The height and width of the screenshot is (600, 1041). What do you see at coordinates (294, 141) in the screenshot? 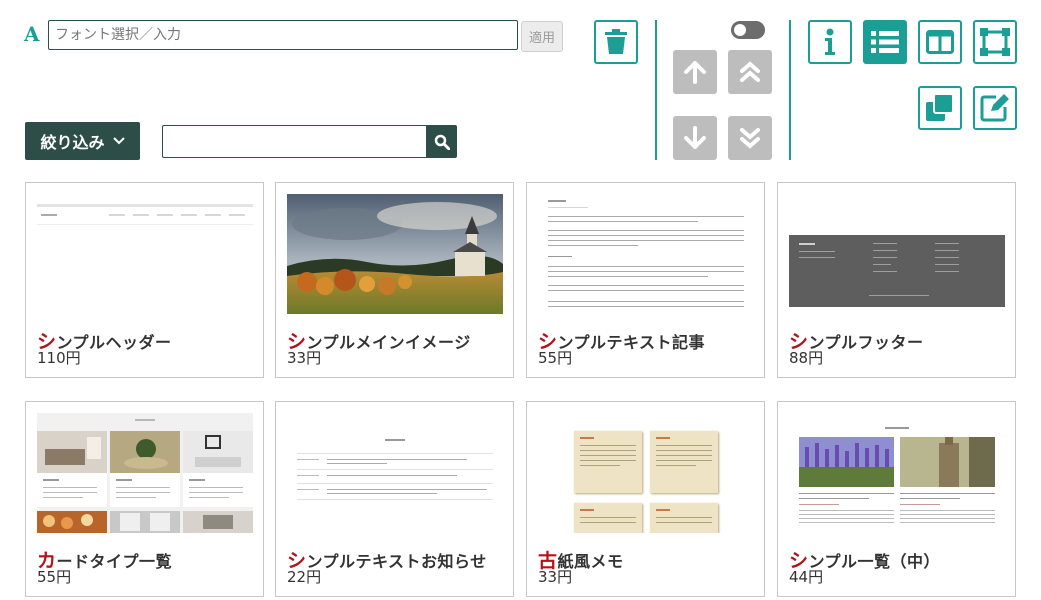
I see `search-input` at bounding box center [294, 141].